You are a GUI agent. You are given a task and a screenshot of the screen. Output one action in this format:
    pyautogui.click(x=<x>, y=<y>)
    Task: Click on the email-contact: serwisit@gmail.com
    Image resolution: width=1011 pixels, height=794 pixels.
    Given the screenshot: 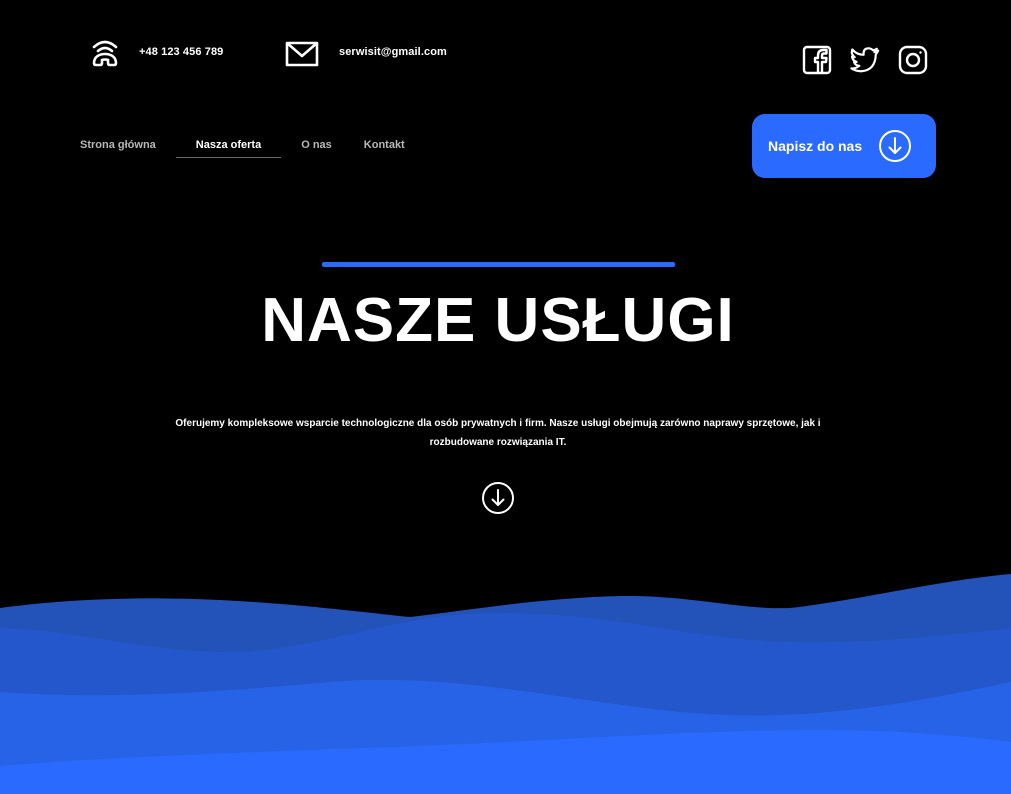 What is the action you would take?
    pyautogui.click(x=366, y=54)
    